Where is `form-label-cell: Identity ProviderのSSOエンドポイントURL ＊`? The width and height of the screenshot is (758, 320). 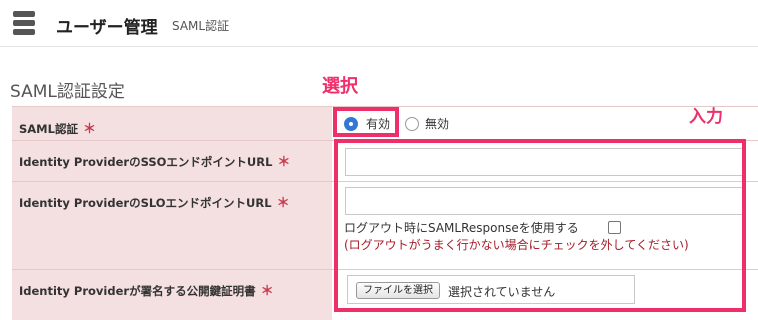
form-label-cell: Identity ProviderのSSOエンドポイントURL ＊ is located at coordinates (172, 161).